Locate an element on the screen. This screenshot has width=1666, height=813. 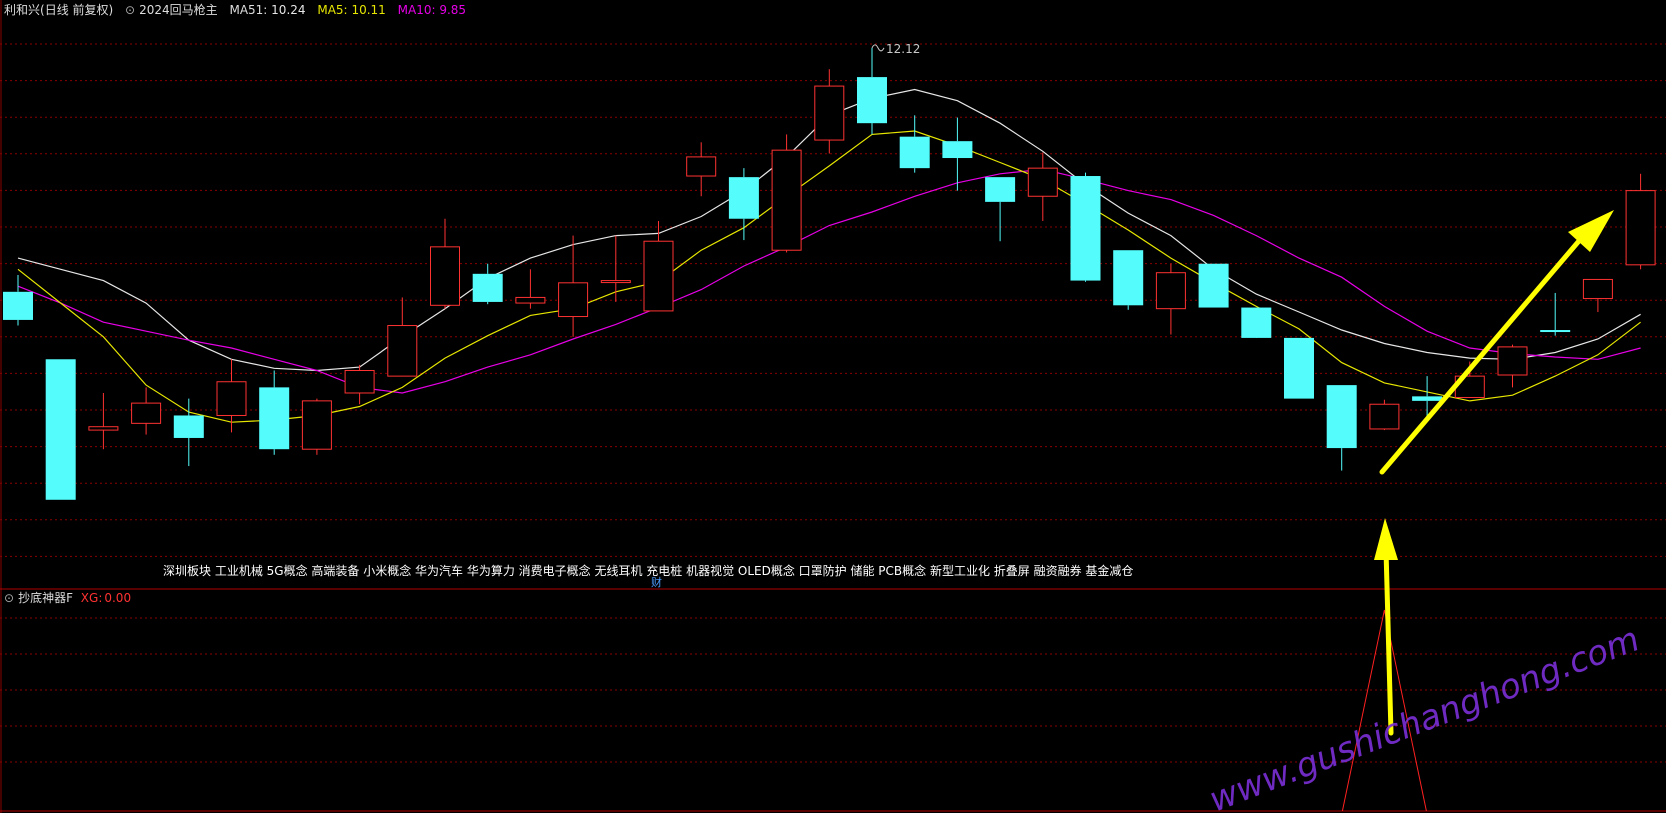
strategy-name: 2024回马枪主 is located at coordinates (178, 10).